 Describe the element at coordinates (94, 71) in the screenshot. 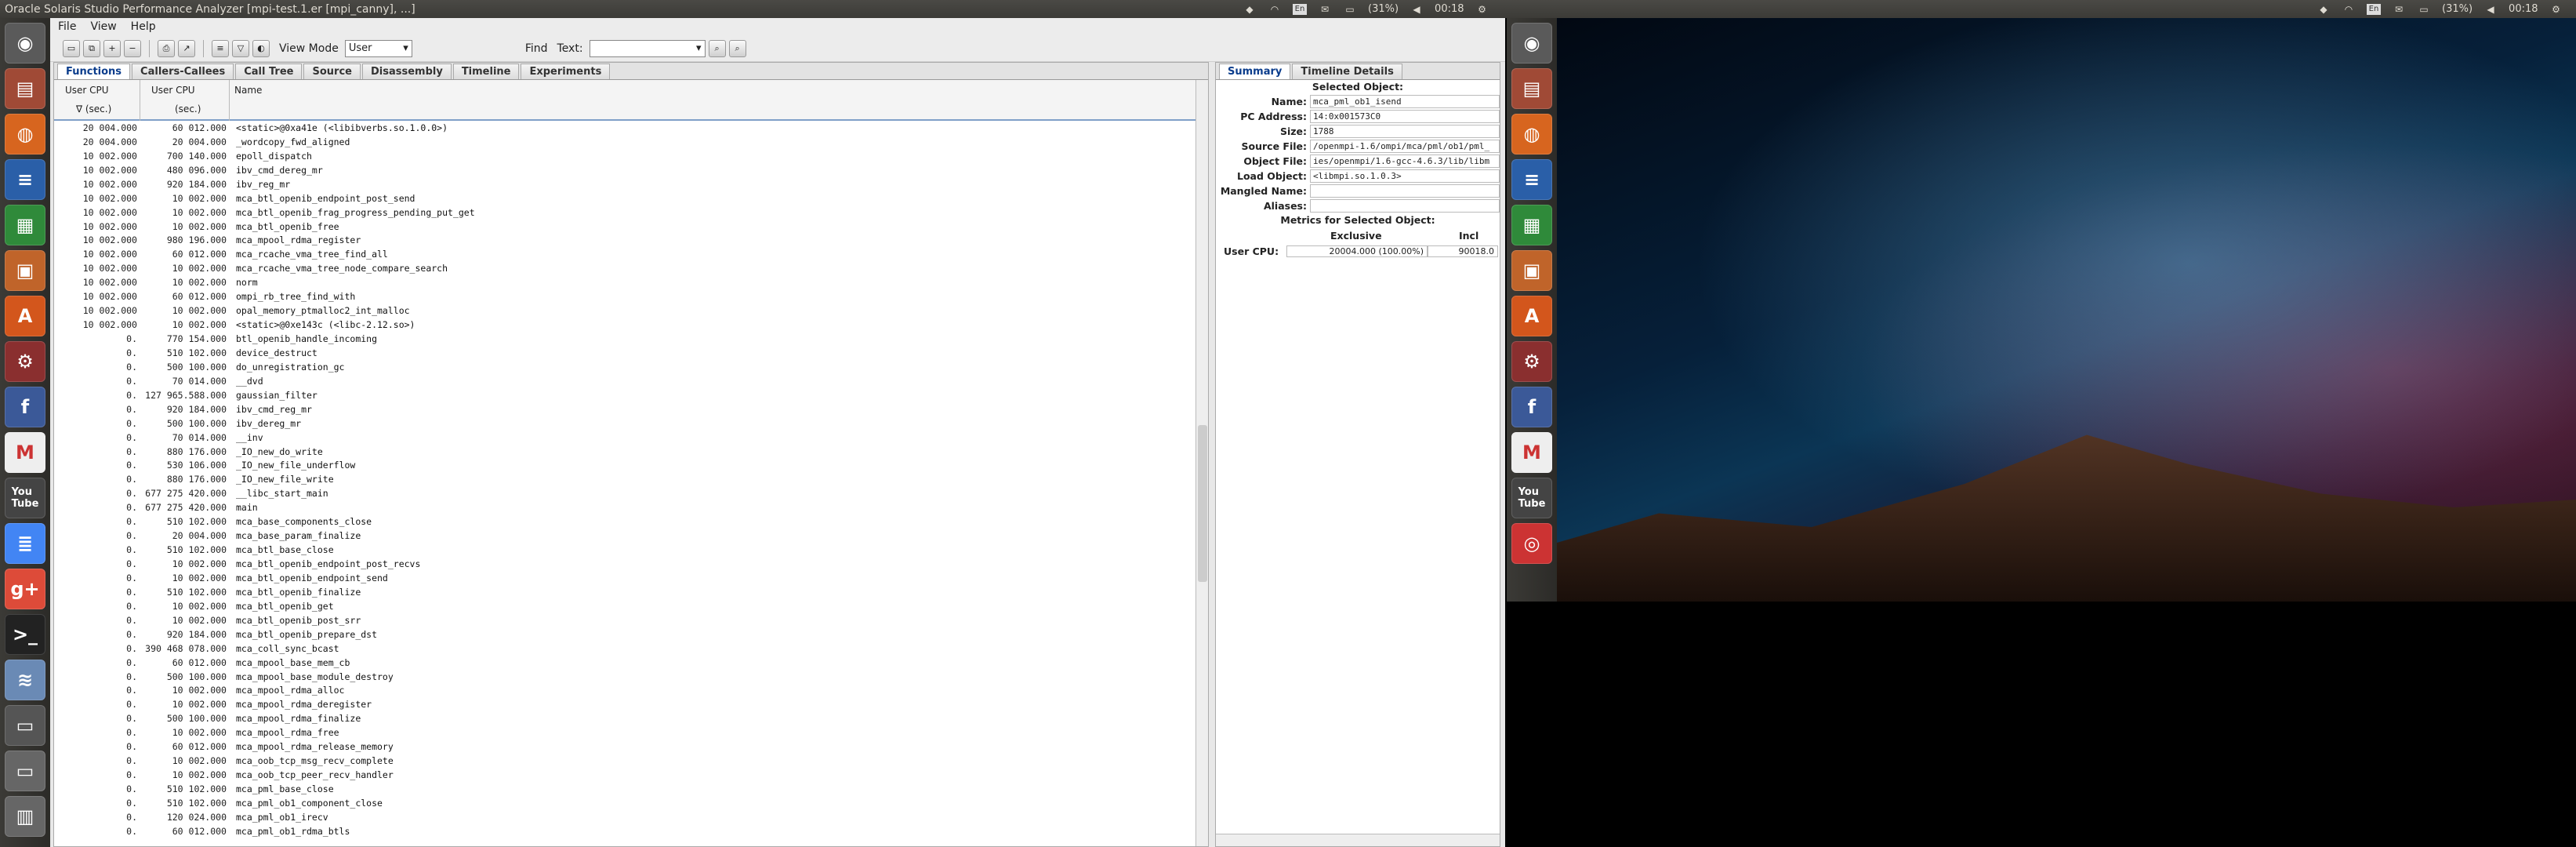

I see `tab-functions: Functions` at that location.